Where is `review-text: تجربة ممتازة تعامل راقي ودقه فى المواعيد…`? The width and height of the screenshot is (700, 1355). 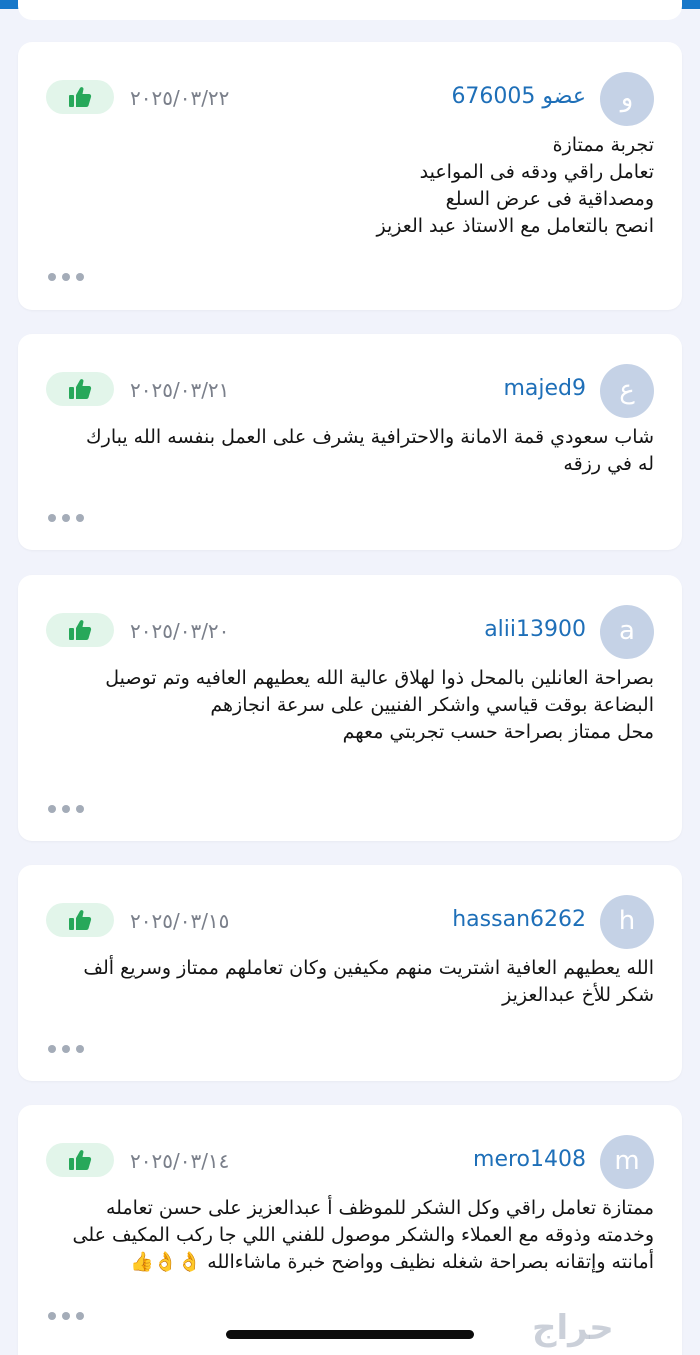
review-text: تجربة ممتازة تعامل راقي ودقه فى المواعيد… is located at coordinates (515, 185).